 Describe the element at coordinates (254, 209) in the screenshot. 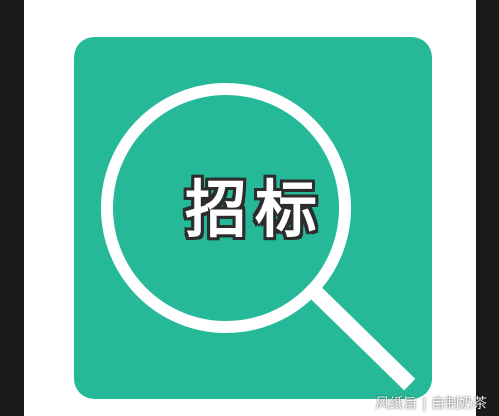

I see `title-text: 招标` at that location.